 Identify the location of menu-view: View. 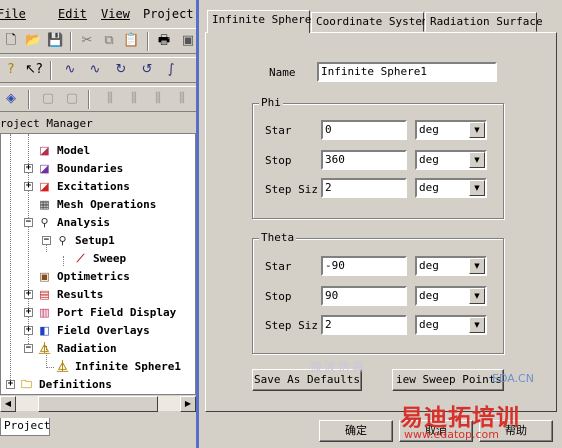
(115, 14).